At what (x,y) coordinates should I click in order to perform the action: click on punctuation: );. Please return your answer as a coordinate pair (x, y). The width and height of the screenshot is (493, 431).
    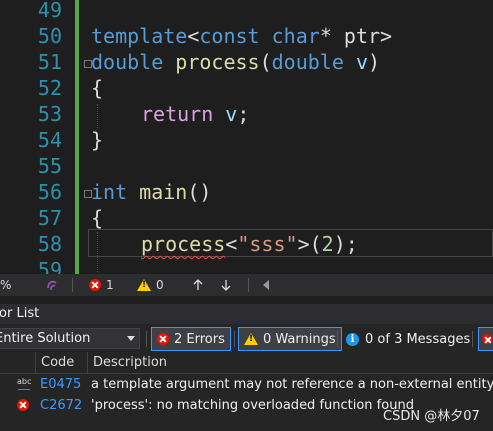
    Looking at the image, I should click on (345, 244).